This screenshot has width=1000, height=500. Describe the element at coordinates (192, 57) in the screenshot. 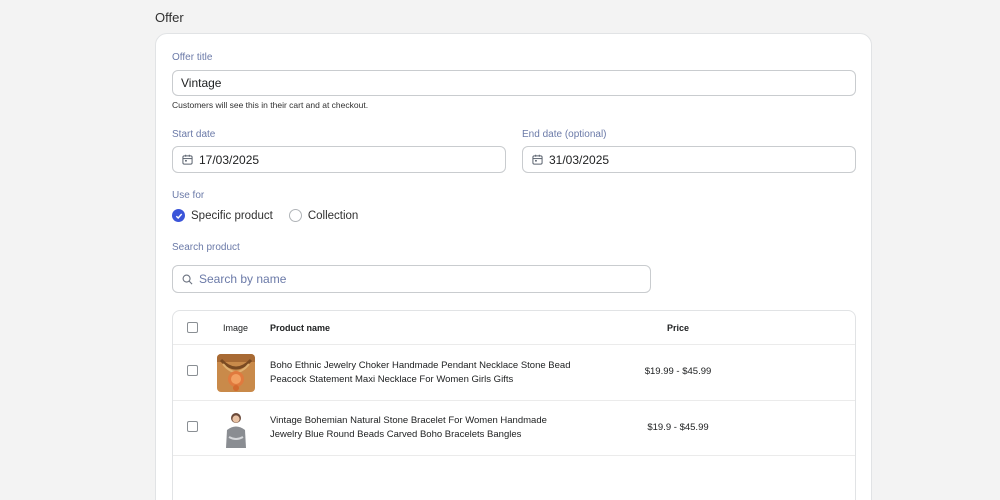

I see `offer-title-label: Offer title` at that location.